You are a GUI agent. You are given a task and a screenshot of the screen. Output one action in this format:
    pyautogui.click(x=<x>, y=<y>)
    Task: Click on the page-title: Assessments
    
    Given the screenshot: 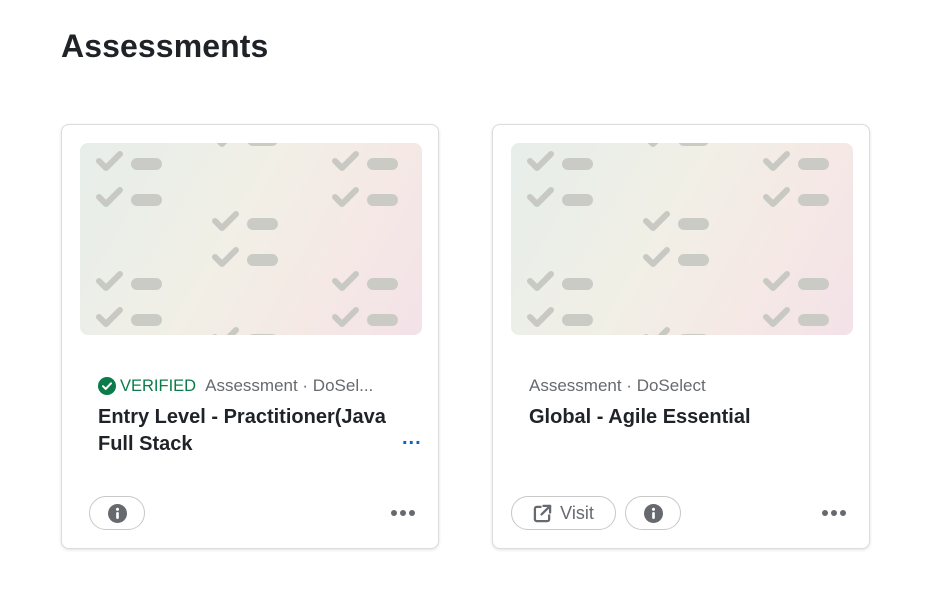 What is the action you would take?
    pyautogui.click(x=165, y=46)
    